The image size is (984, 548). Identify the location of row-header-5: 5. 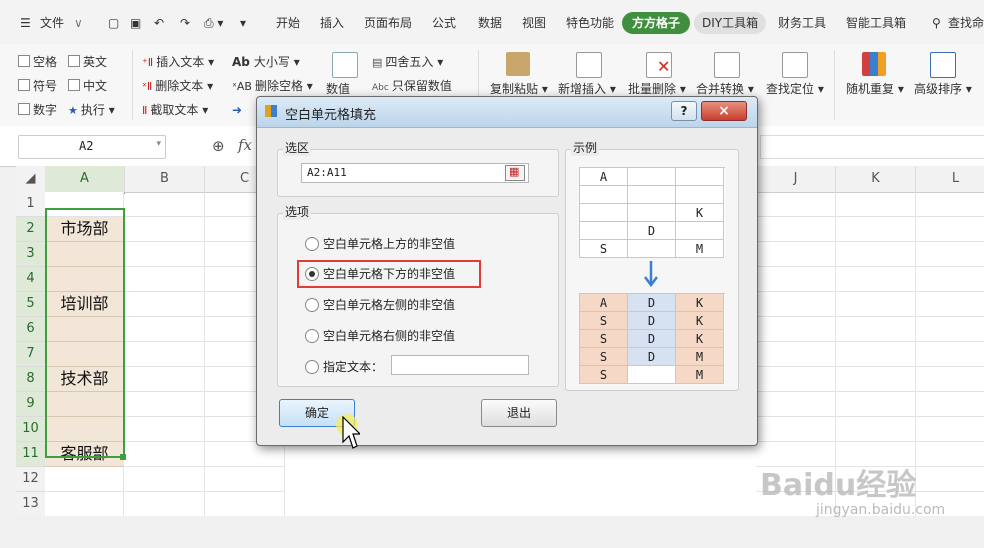
(31, 304).